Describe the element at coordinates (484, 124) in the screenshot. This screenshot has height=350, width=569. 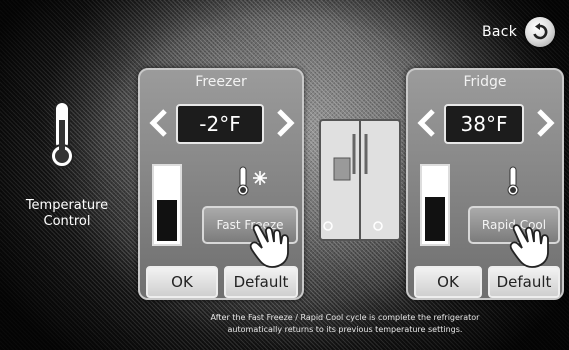
I see `fridge-temperature-display: 38°F` at that location.